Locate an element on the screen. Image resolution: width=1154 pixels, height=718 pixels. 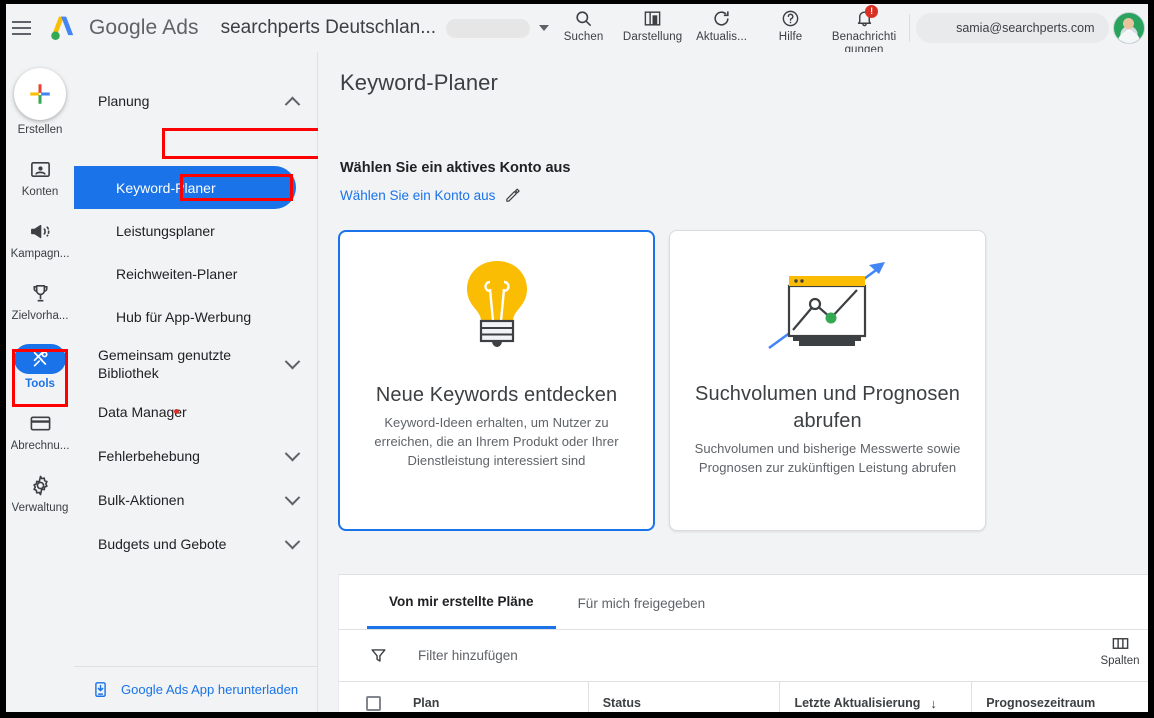
sidebar-item-app-werbung-label: Hub für App-Werbung is located at coordinates (184, 316).